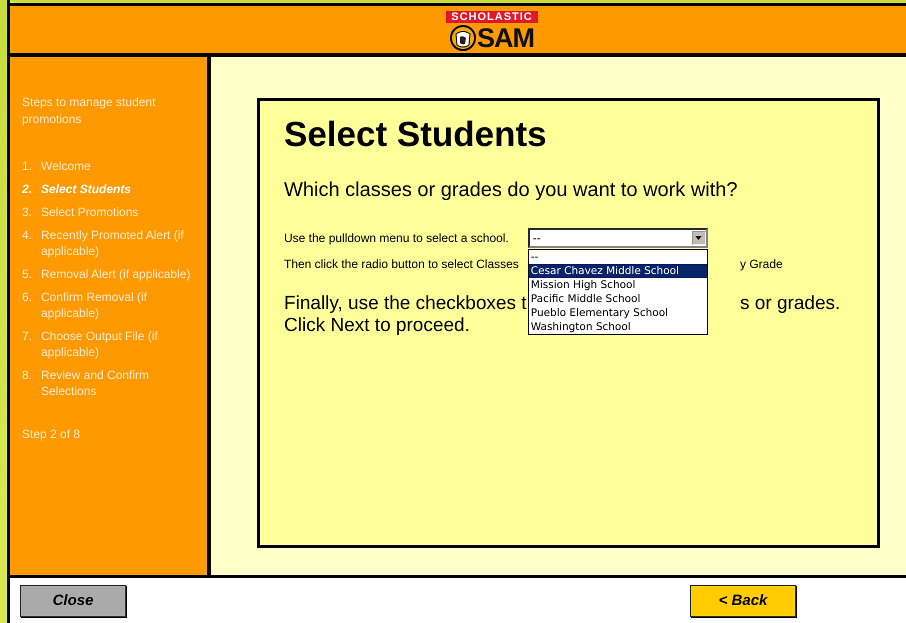 The height and width of the screenshot is (623, 906). What do you see at coordinates (505, 38) in the screenshot?
I see `product-logo: SAM` at bounding box center [505, 38].